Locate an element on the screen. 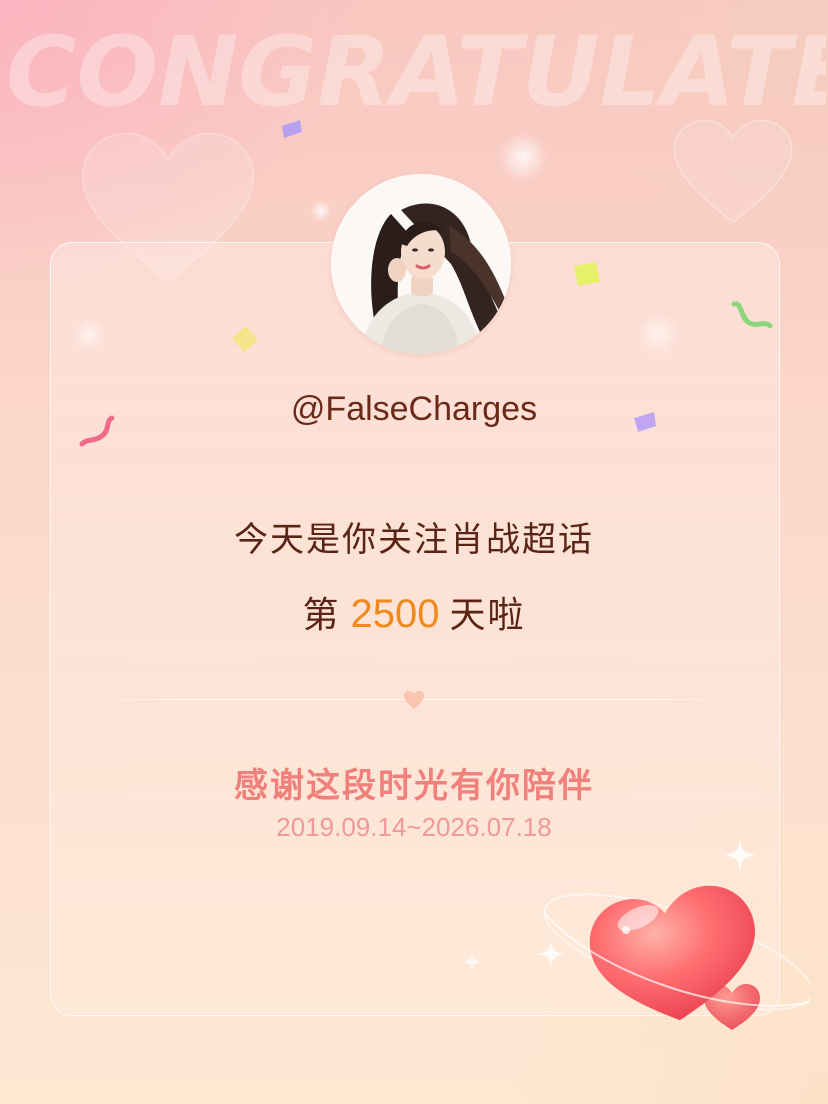 The image size is (828, 1104). follow-message: 今天是你关注肖战超话 is located at coordinates (414, 540).